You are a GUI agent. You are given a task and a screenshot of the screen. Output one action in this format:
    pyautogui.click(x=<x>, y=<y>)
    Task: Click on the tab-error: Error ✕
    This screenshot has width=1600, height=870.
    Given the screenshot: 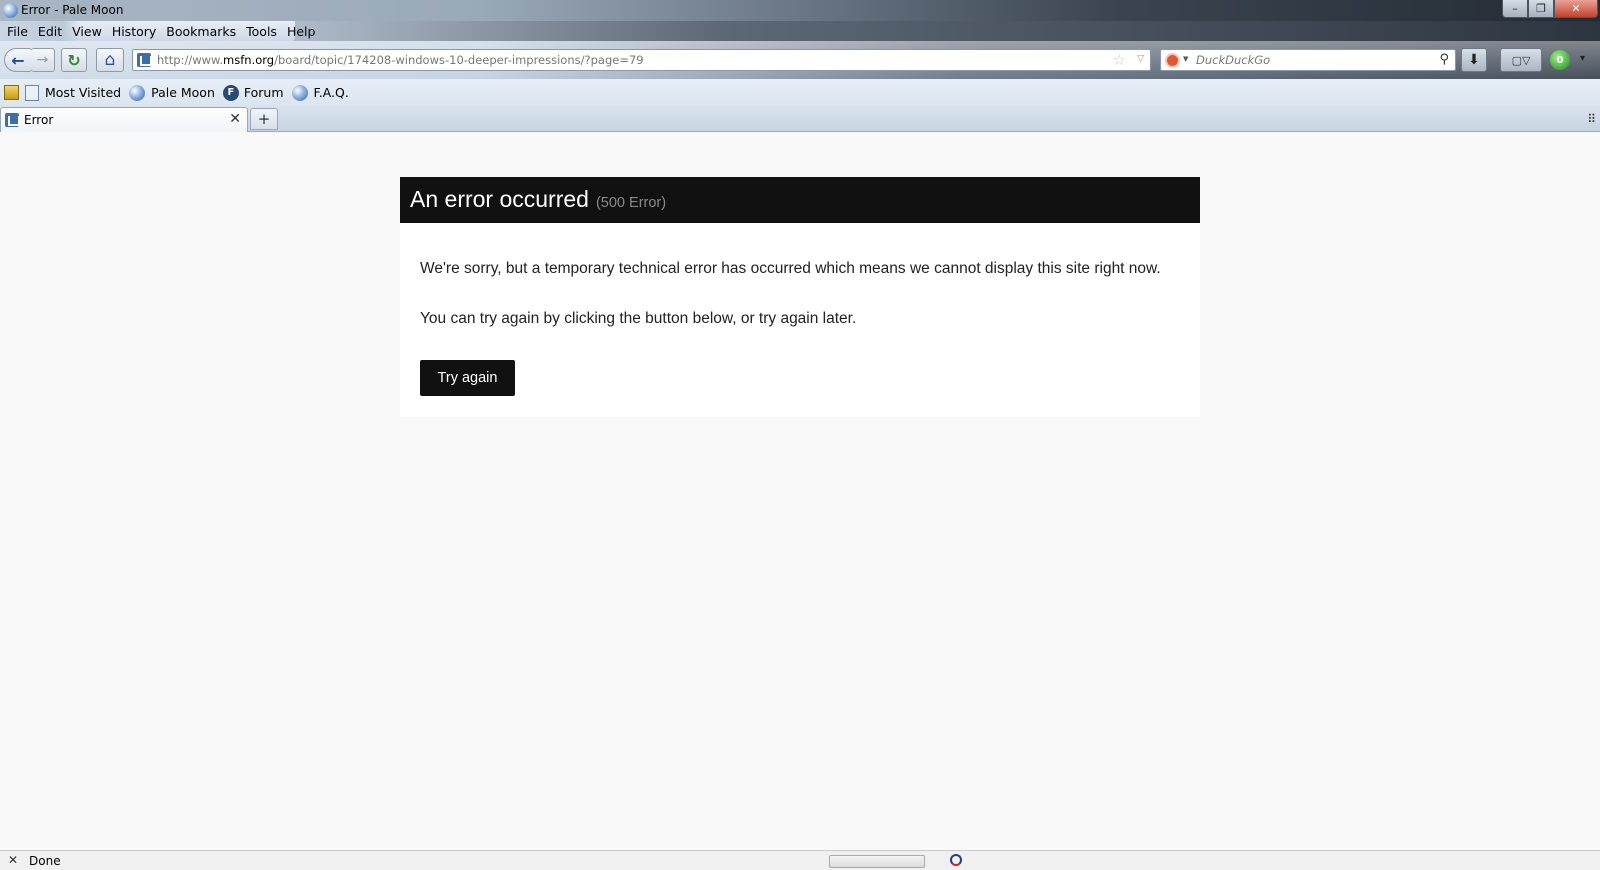 What is the action you would take?
    pyautogui.click(x=124, y=119)
    